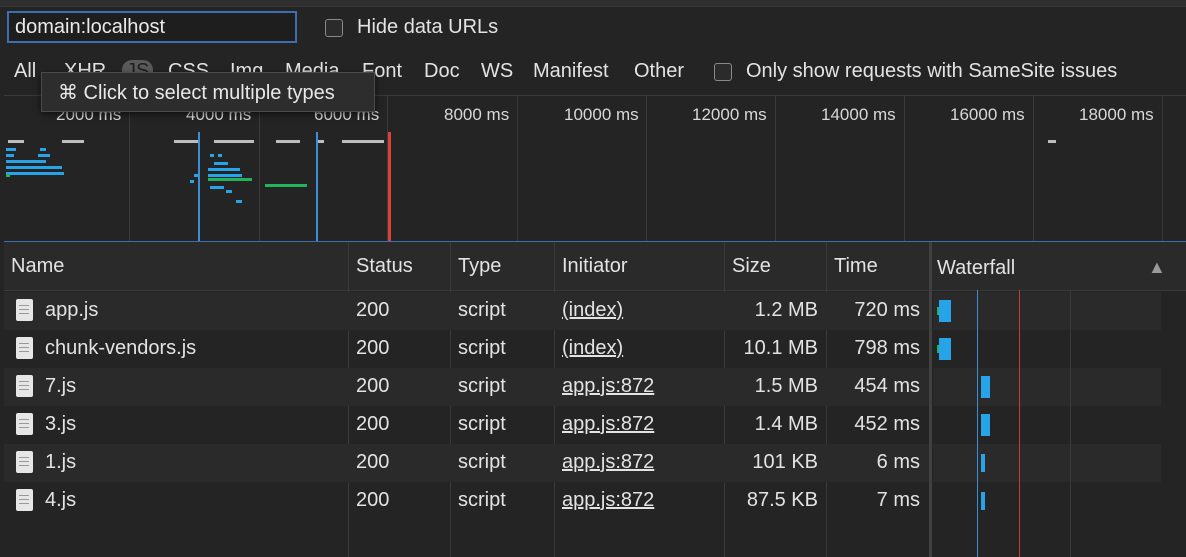 This screenshot has height=557, width=1186. Describe the element at coordinates (61, 500) in the screenshot. I see `request-name: 4.js` at that location.